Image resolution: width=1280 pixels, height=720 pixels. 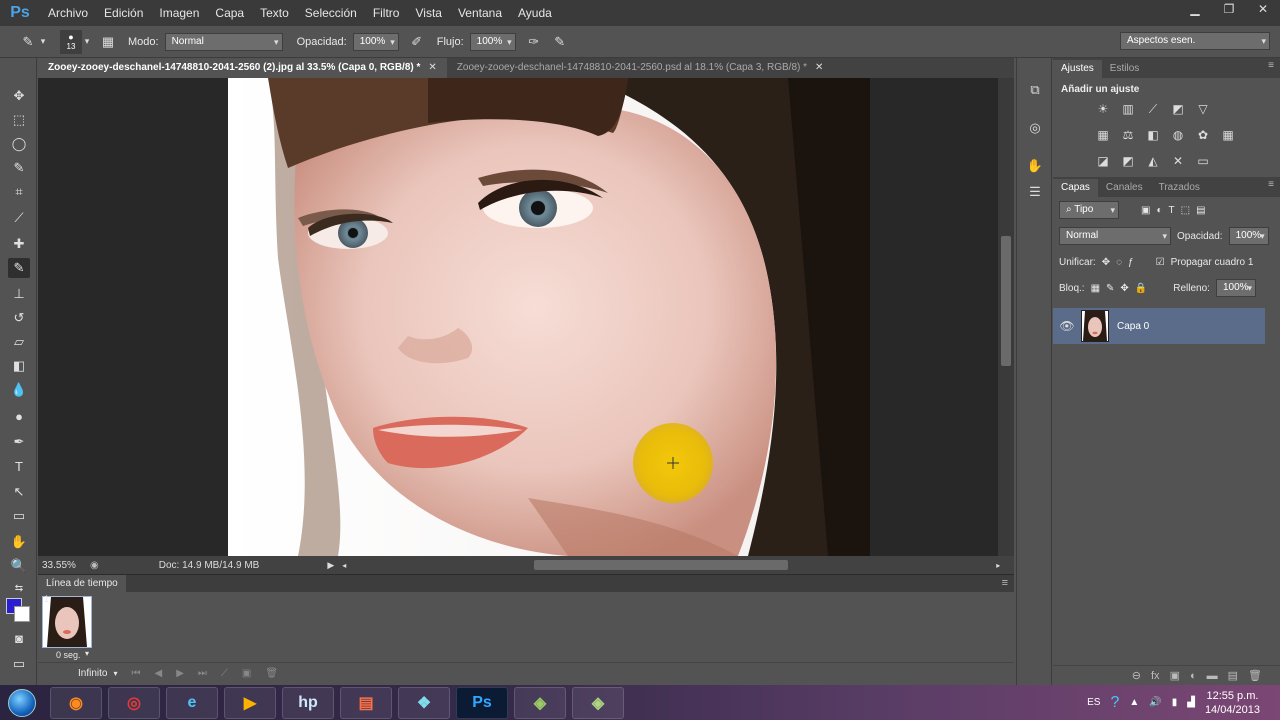 What do you see at coordinates (1077, 69) in the screenshot?
I see `tab-ajustes: Ajustes` at bounding box center [1077, 69].